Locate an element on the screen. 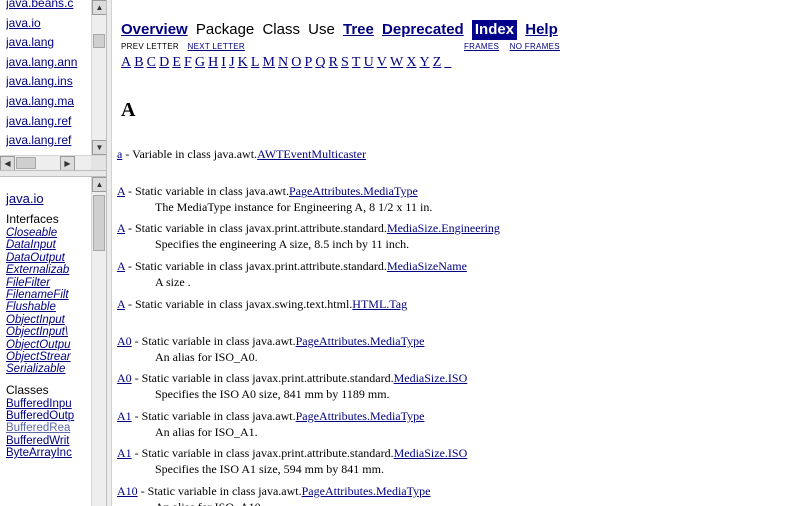  letter-link: F is located at coordinates (188, 62).